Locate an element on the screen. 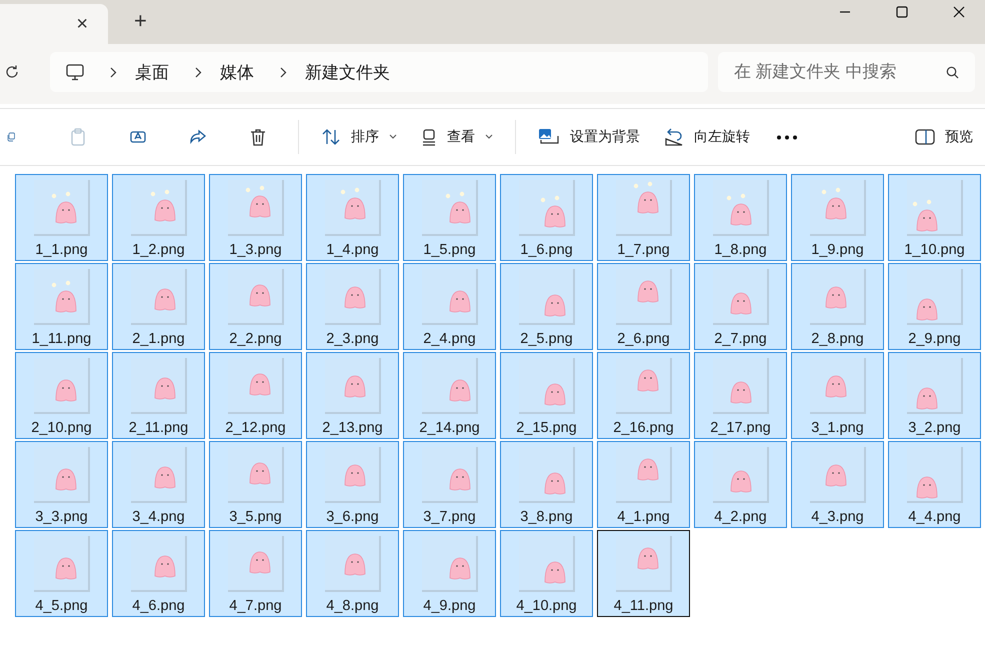  preview-button: 预览 is located at coordinates (944, 137).